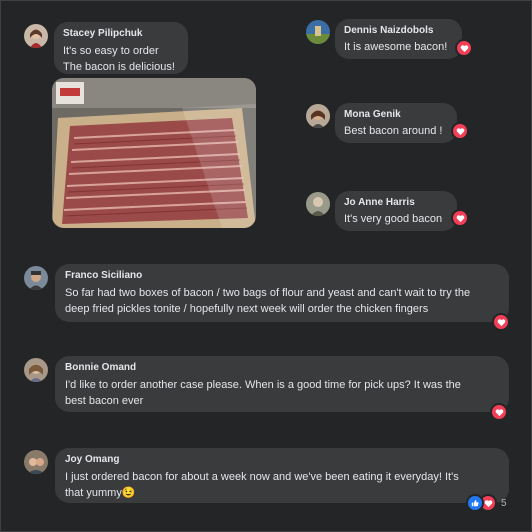 This screenshot has width=532, height=532. I want to click on comment-text: It's very good bacon, so click(393, 219).